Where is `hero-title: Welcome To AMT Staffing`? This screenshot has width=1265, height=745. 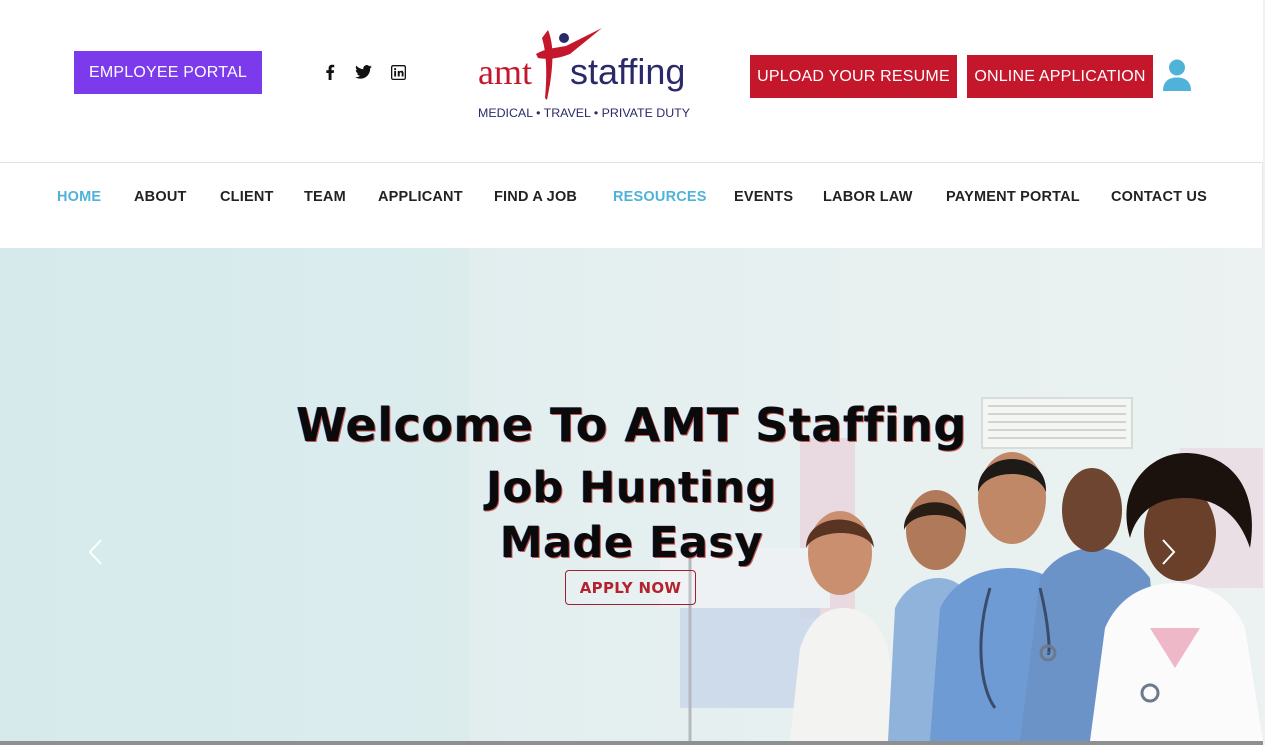 hero-title: Welcome To AMT Staffing is located at coordinates (631, 425).